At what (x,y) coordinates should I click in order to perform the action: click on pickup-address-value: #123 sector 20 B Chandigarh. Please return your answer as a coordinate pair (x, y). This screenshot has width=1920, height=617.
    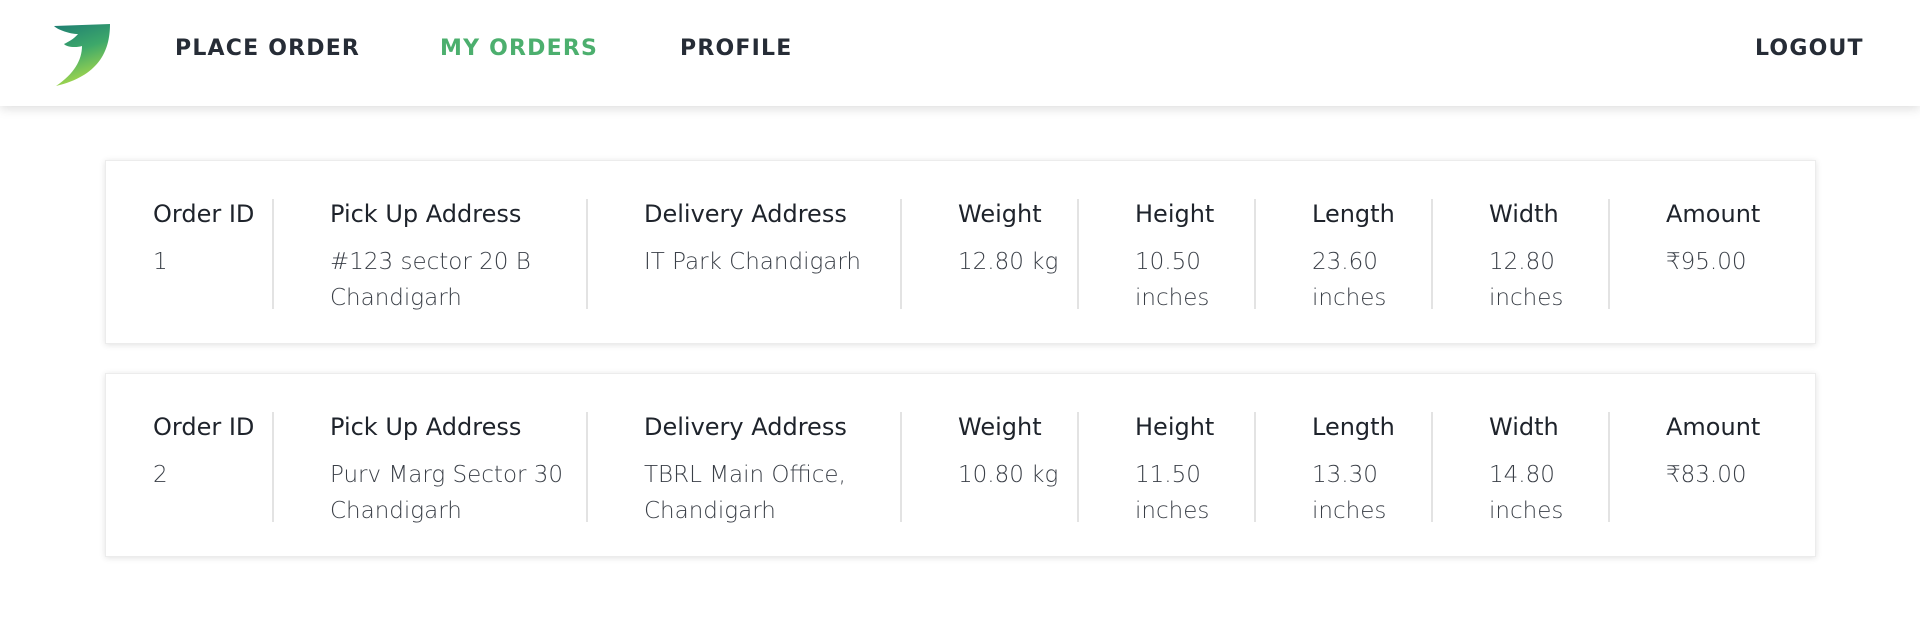
    Looking at the image, I should click on (430, 280).